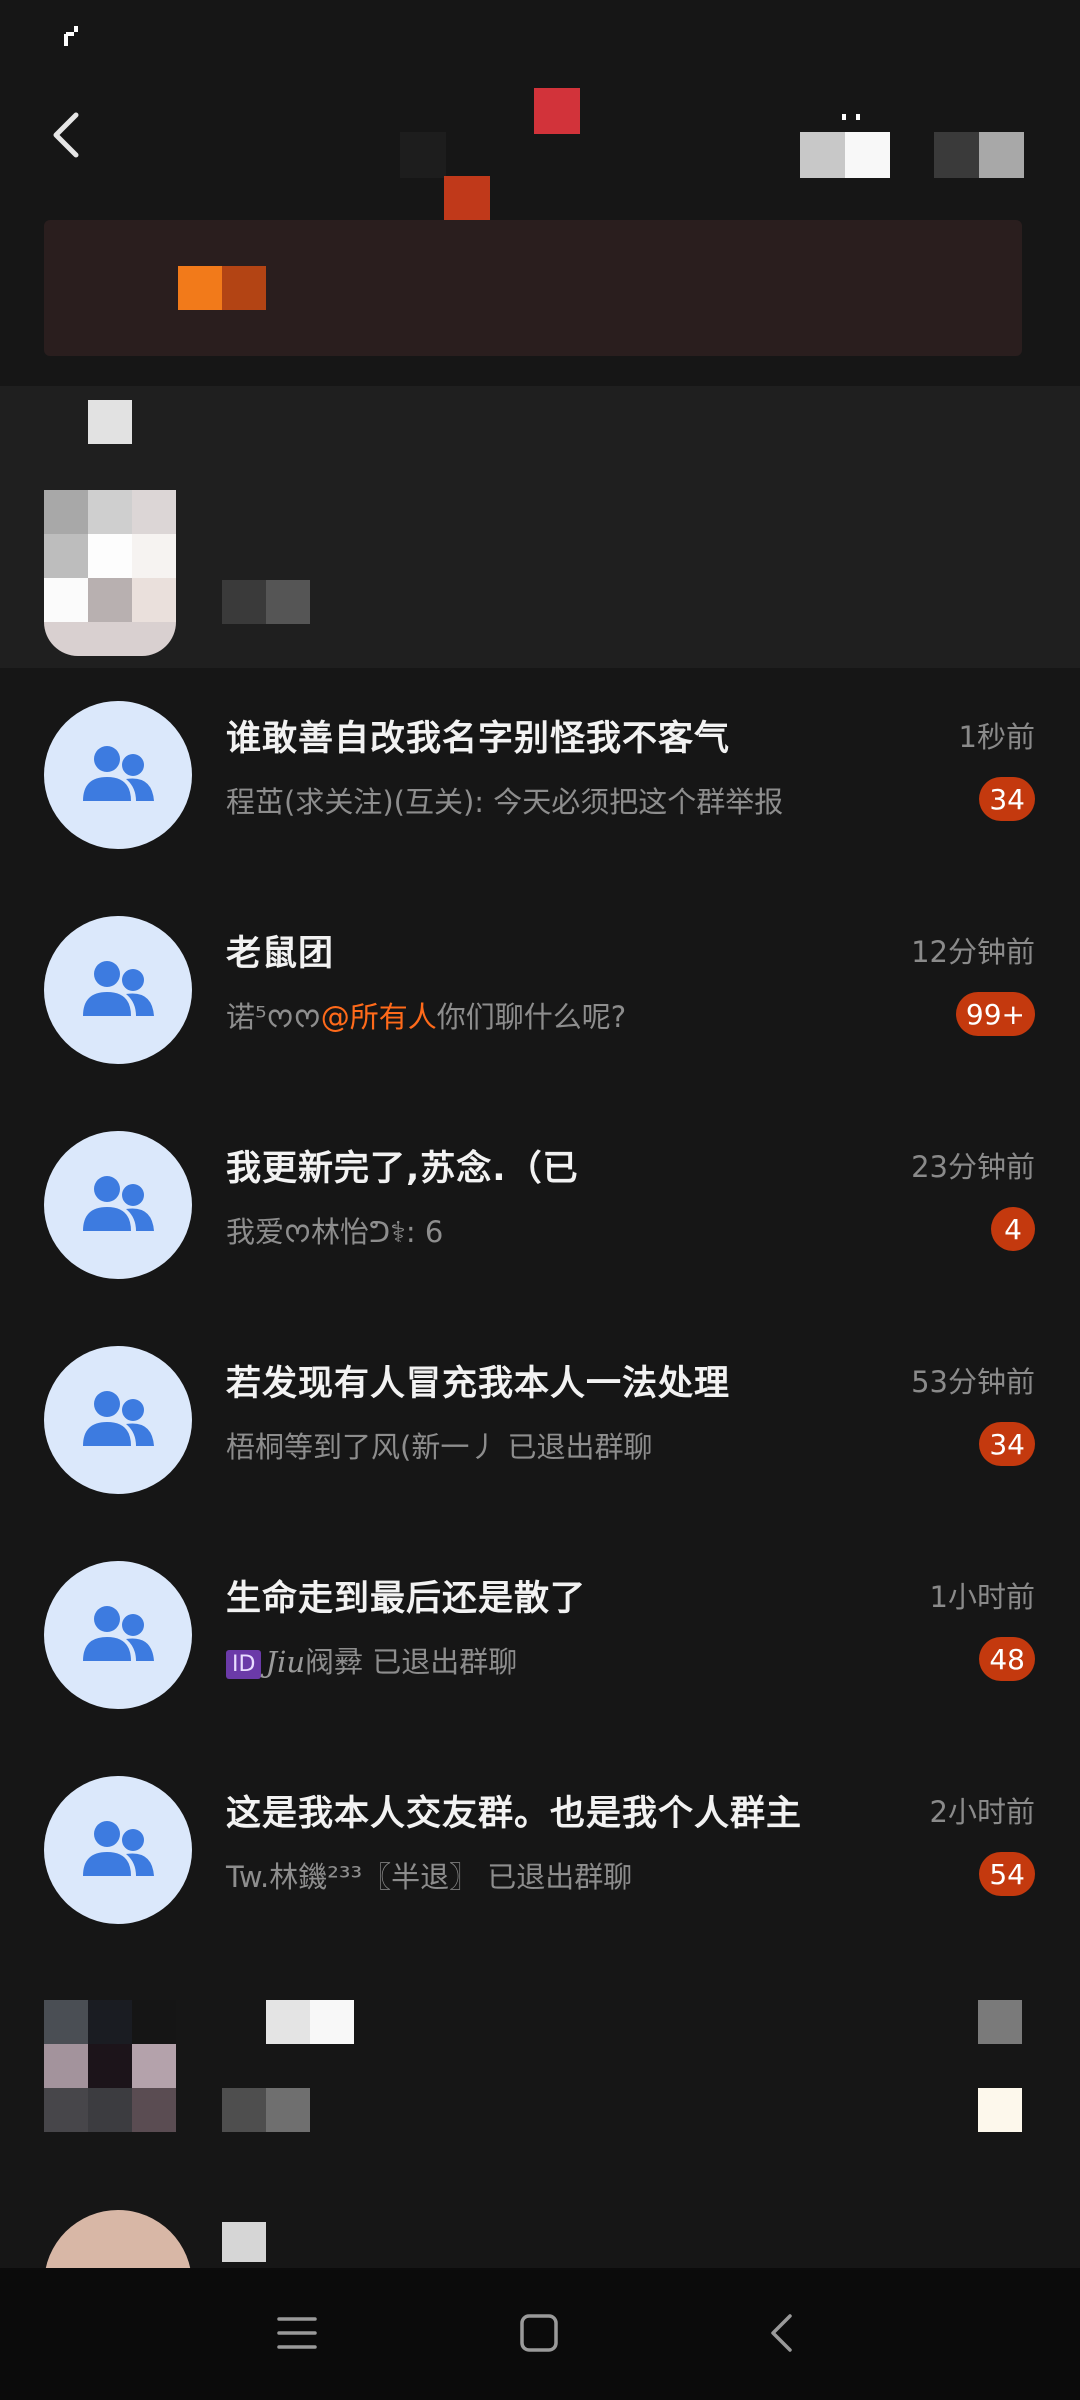 Image resolution: width=1080 pixels, height=2400 pixels. What do you see at coordinates (540, 1207) in the screenshot?
I see `chat-item: 我更新完了,苏念.（已 23分钟前我爱ᰔ林怡ᕤ⚕: 6 4` at bounding box center [540, 1207].